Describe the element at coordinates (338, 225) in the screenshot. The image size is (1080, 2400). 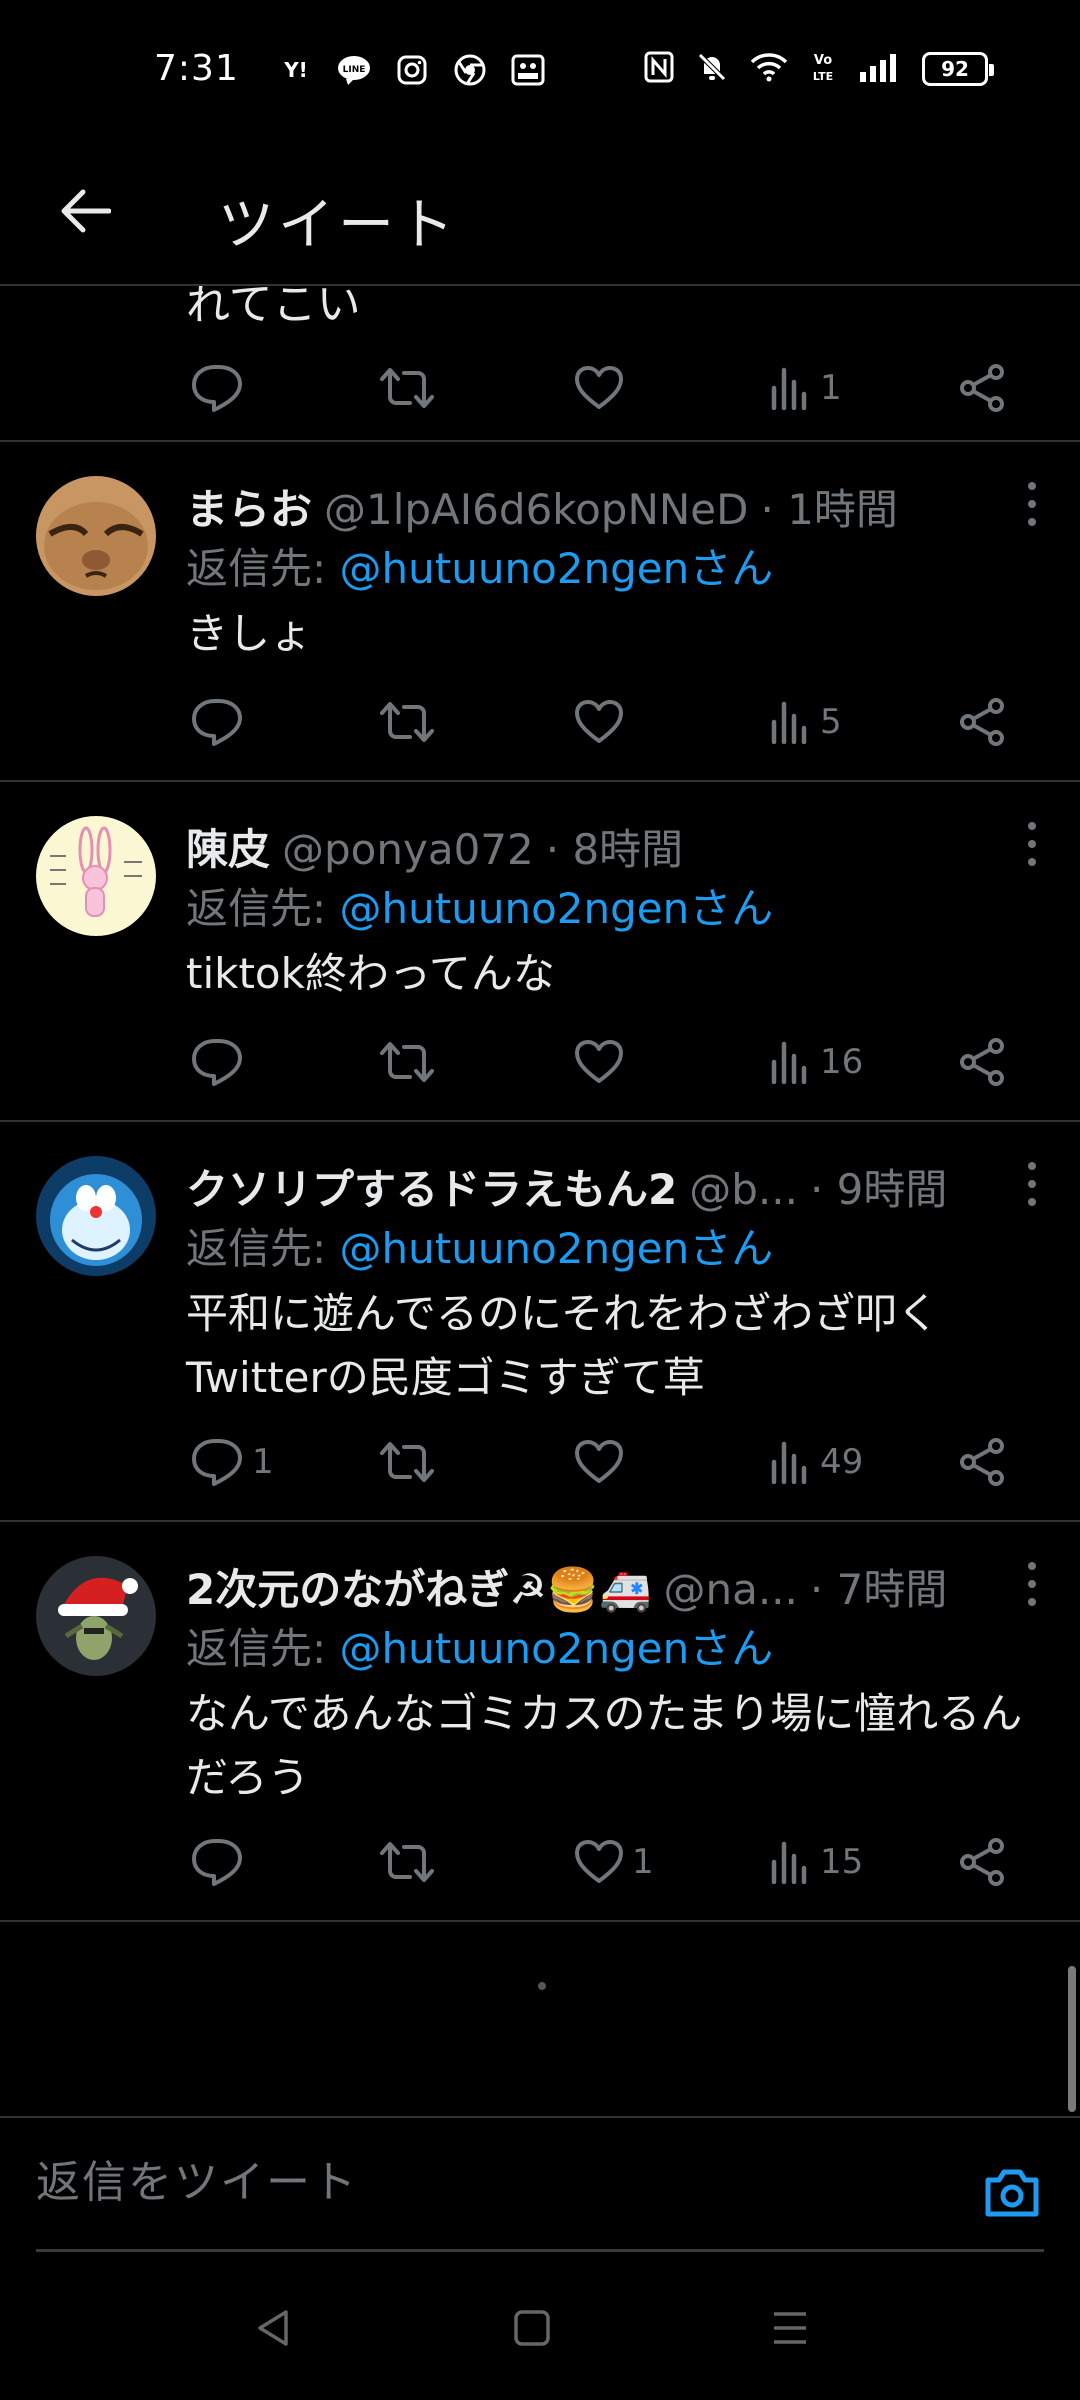
I see `page-title: ツイート` at that location.